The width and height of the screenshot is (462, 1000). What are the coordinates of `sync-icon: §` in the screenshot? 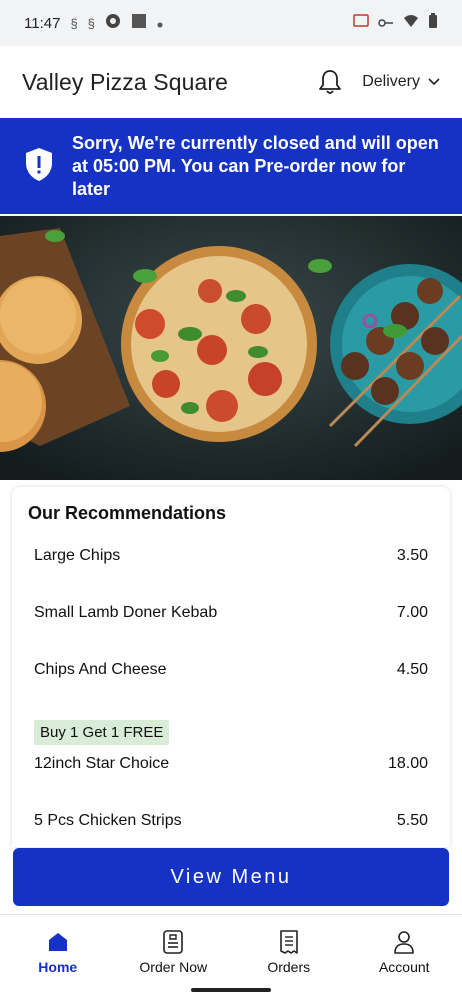 It's located at (74, 23).